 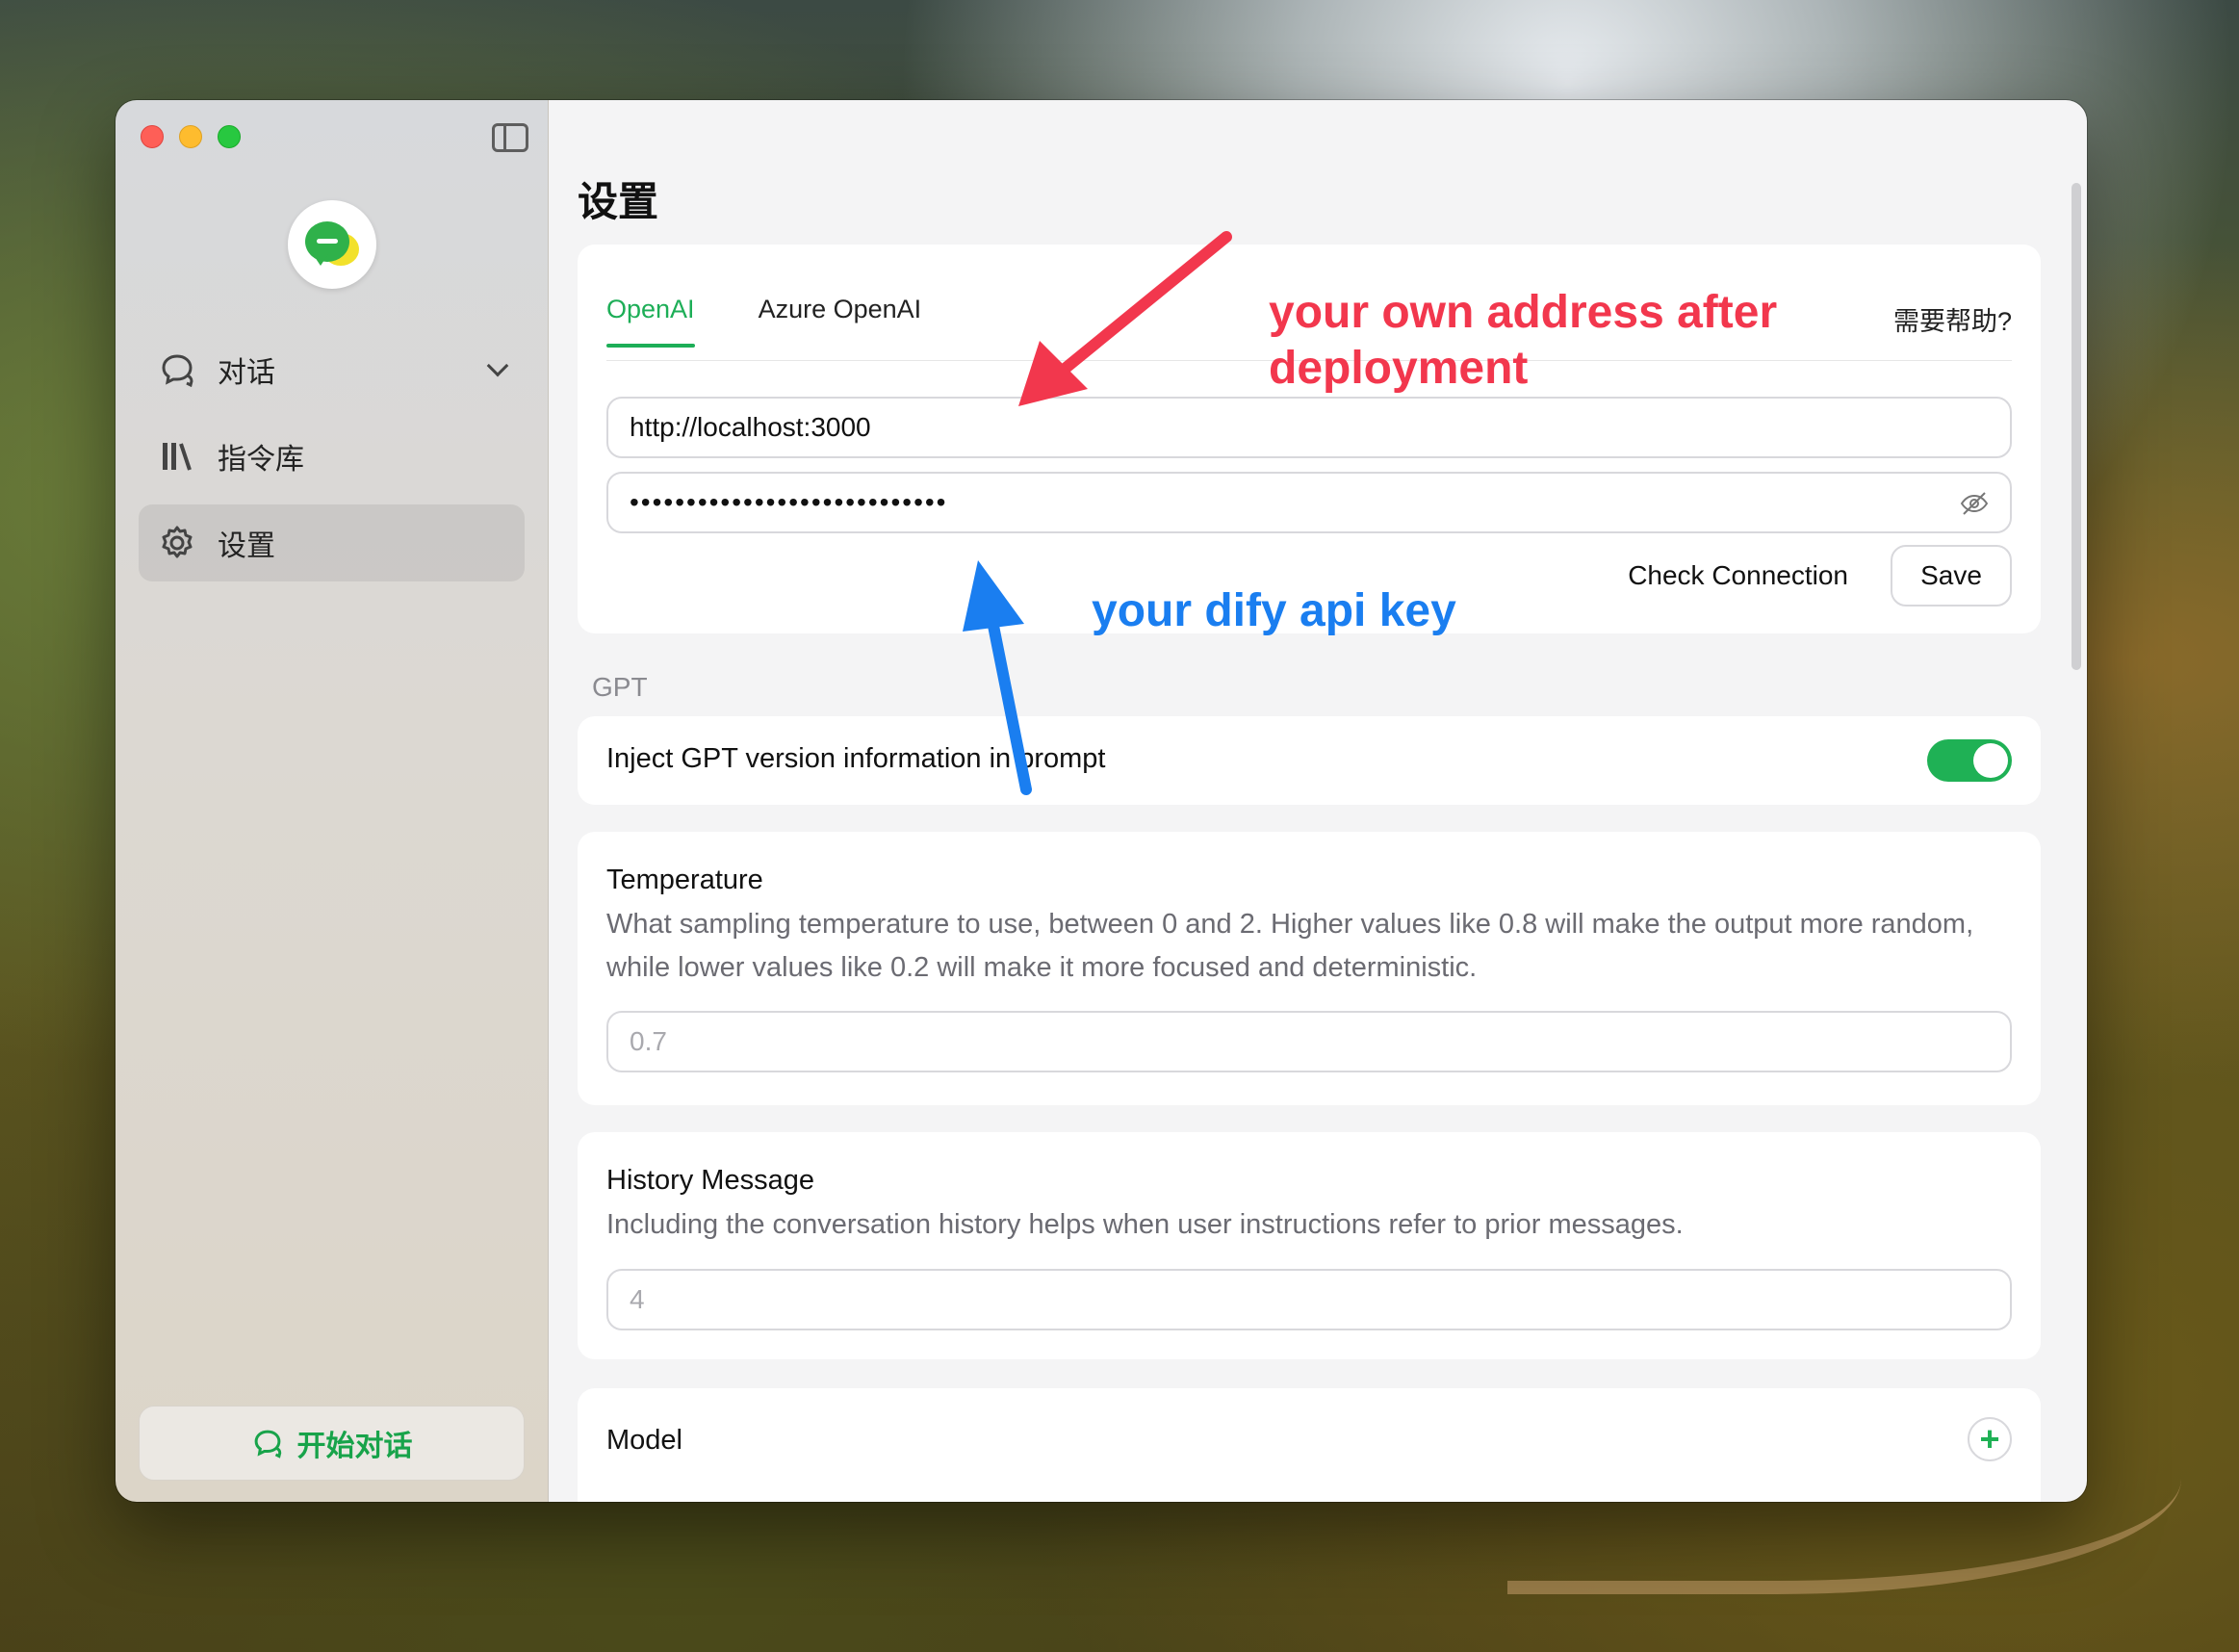 What do you see at coordinates (618, 201) in the screenshot?
I see `page-title: 设置` at bounding box center [618, 201].